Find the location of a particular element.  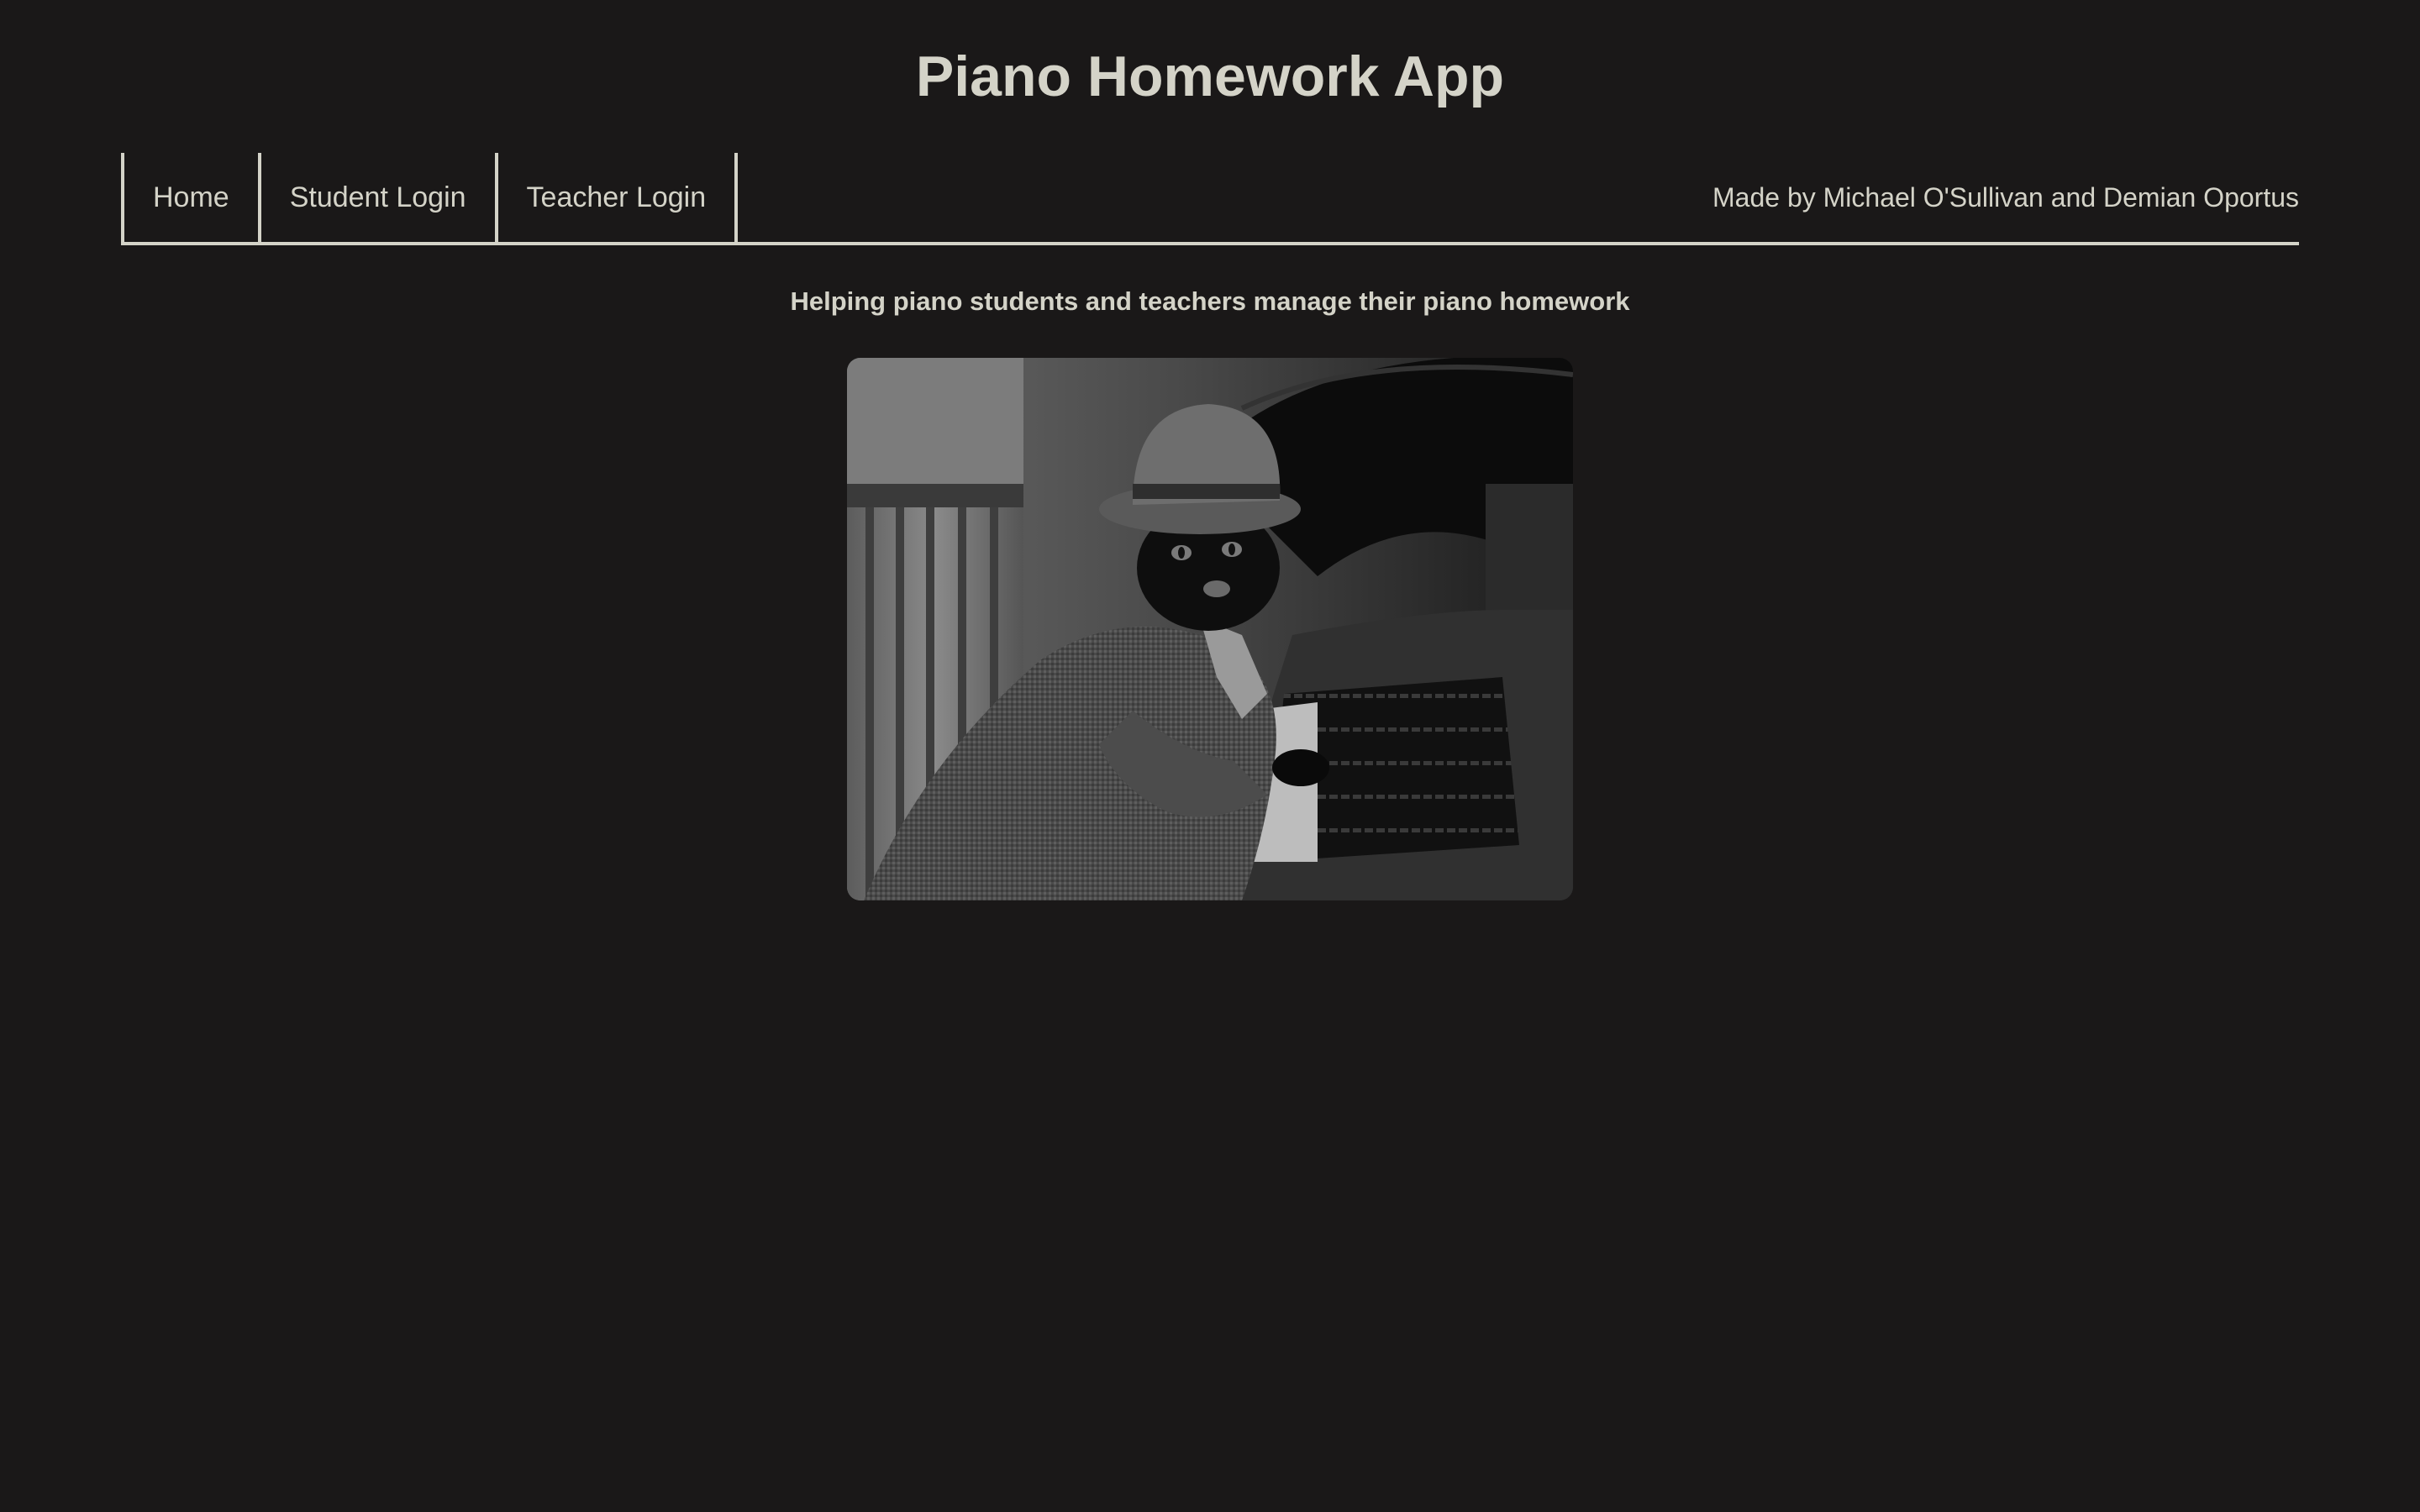

cat-piano-illustration is located at coordinates (1210, 629).